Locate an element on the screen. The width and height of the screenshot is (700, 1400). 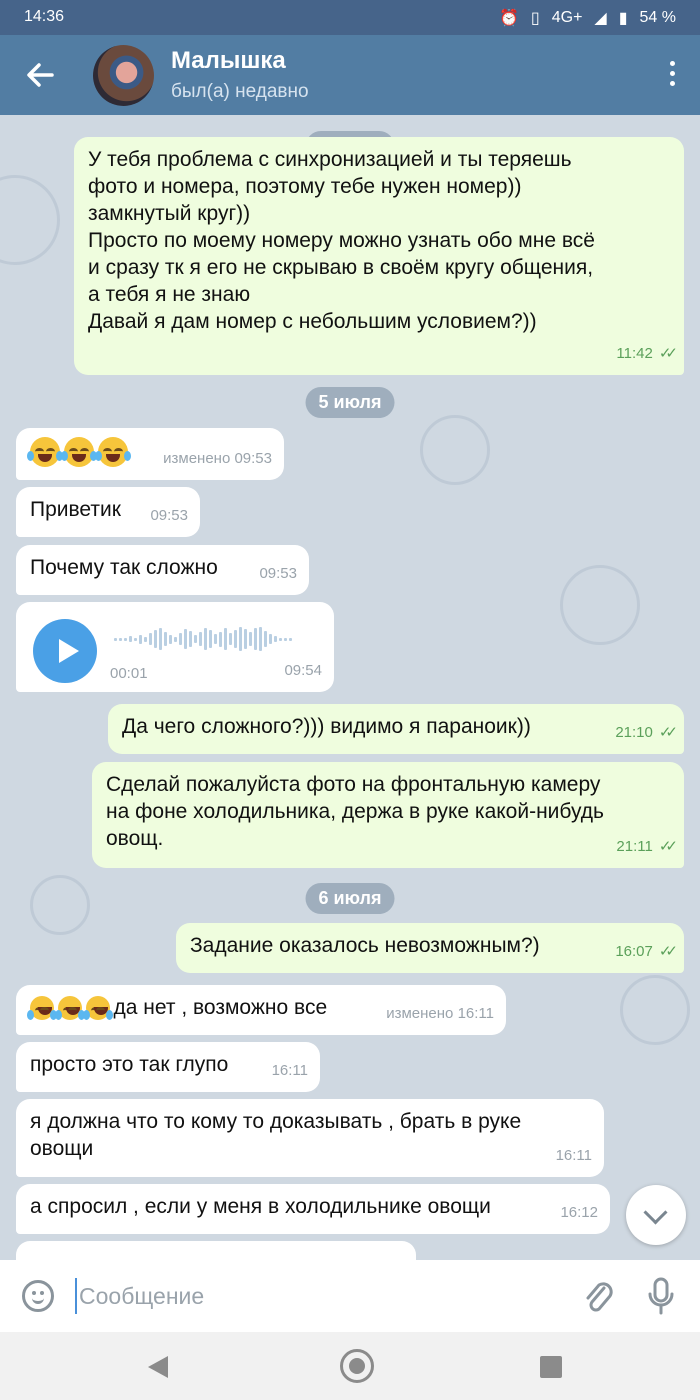
message-text: Да чего сложного?))) видимо я параноик)) is located at coordinates (326, 726).